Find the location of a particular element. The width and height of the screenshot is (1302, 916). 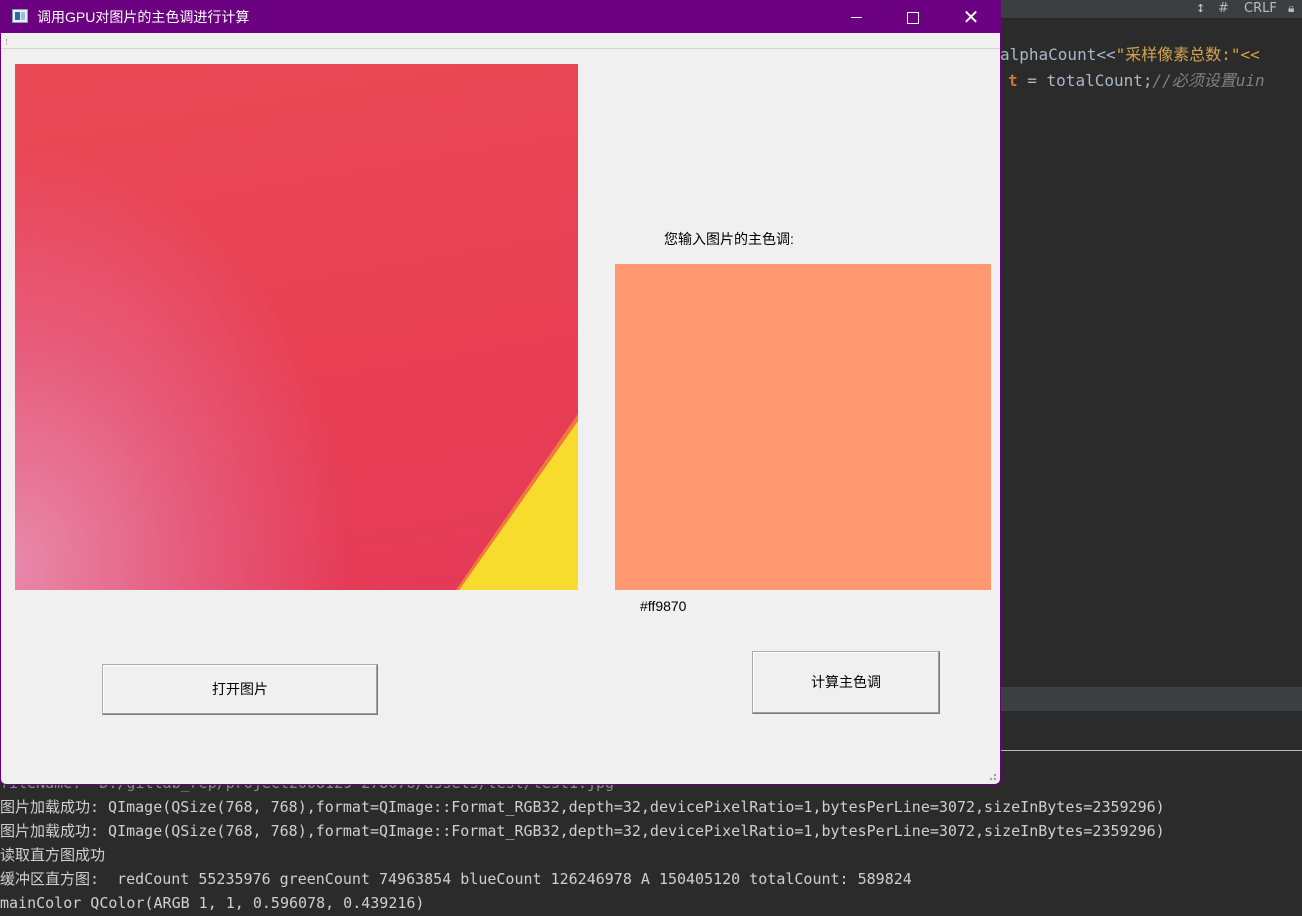

resize-grip-icon is located at coordinates (992, 776).